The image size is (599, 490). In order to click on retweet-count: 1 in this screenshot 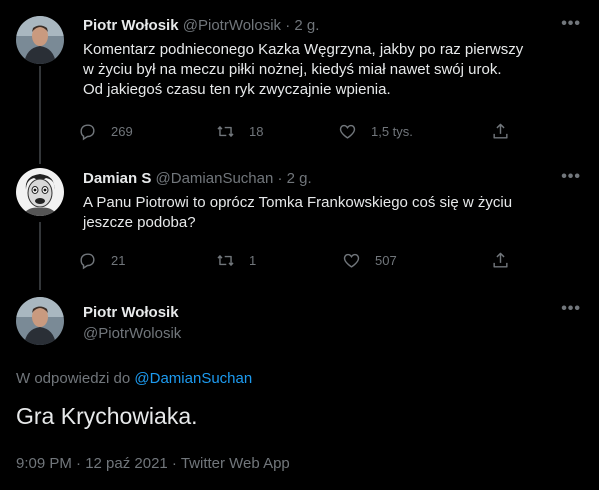, I will do `click(253, 260)`.